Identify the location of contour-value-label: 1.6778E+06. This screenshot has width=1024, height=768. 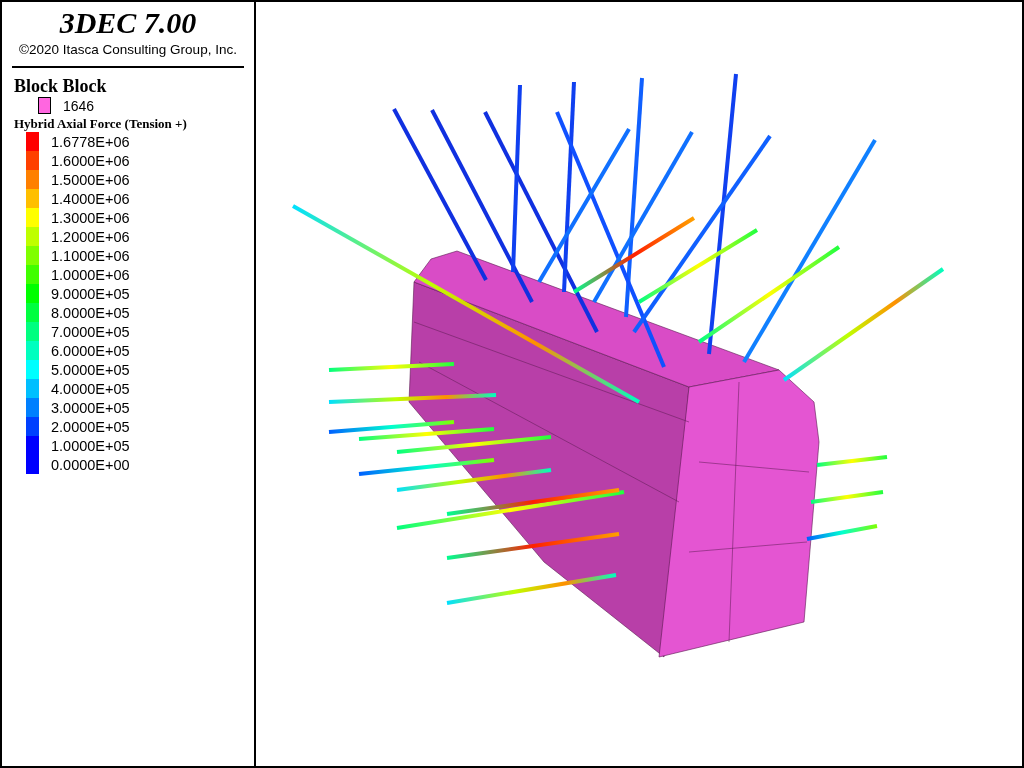
(90, 141).